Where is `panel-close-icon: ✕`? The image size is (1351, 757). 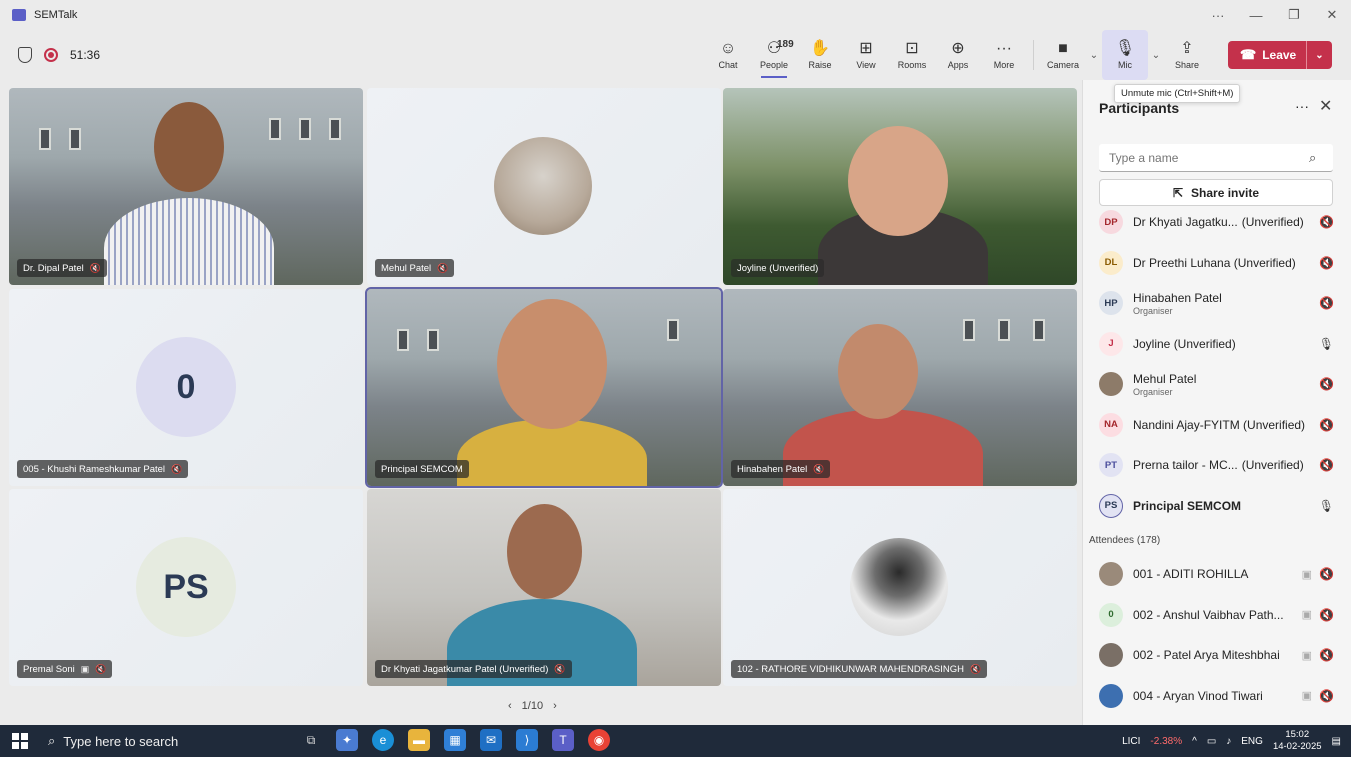 panel-close-icon: ✕ is located at coordinates (1325, 106).